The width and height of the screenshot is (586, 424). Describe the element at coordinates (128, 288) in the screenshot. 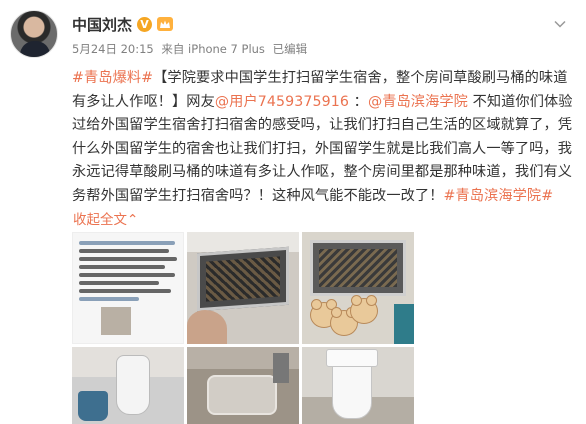

I see `thumb-text-screenshot` at that location.